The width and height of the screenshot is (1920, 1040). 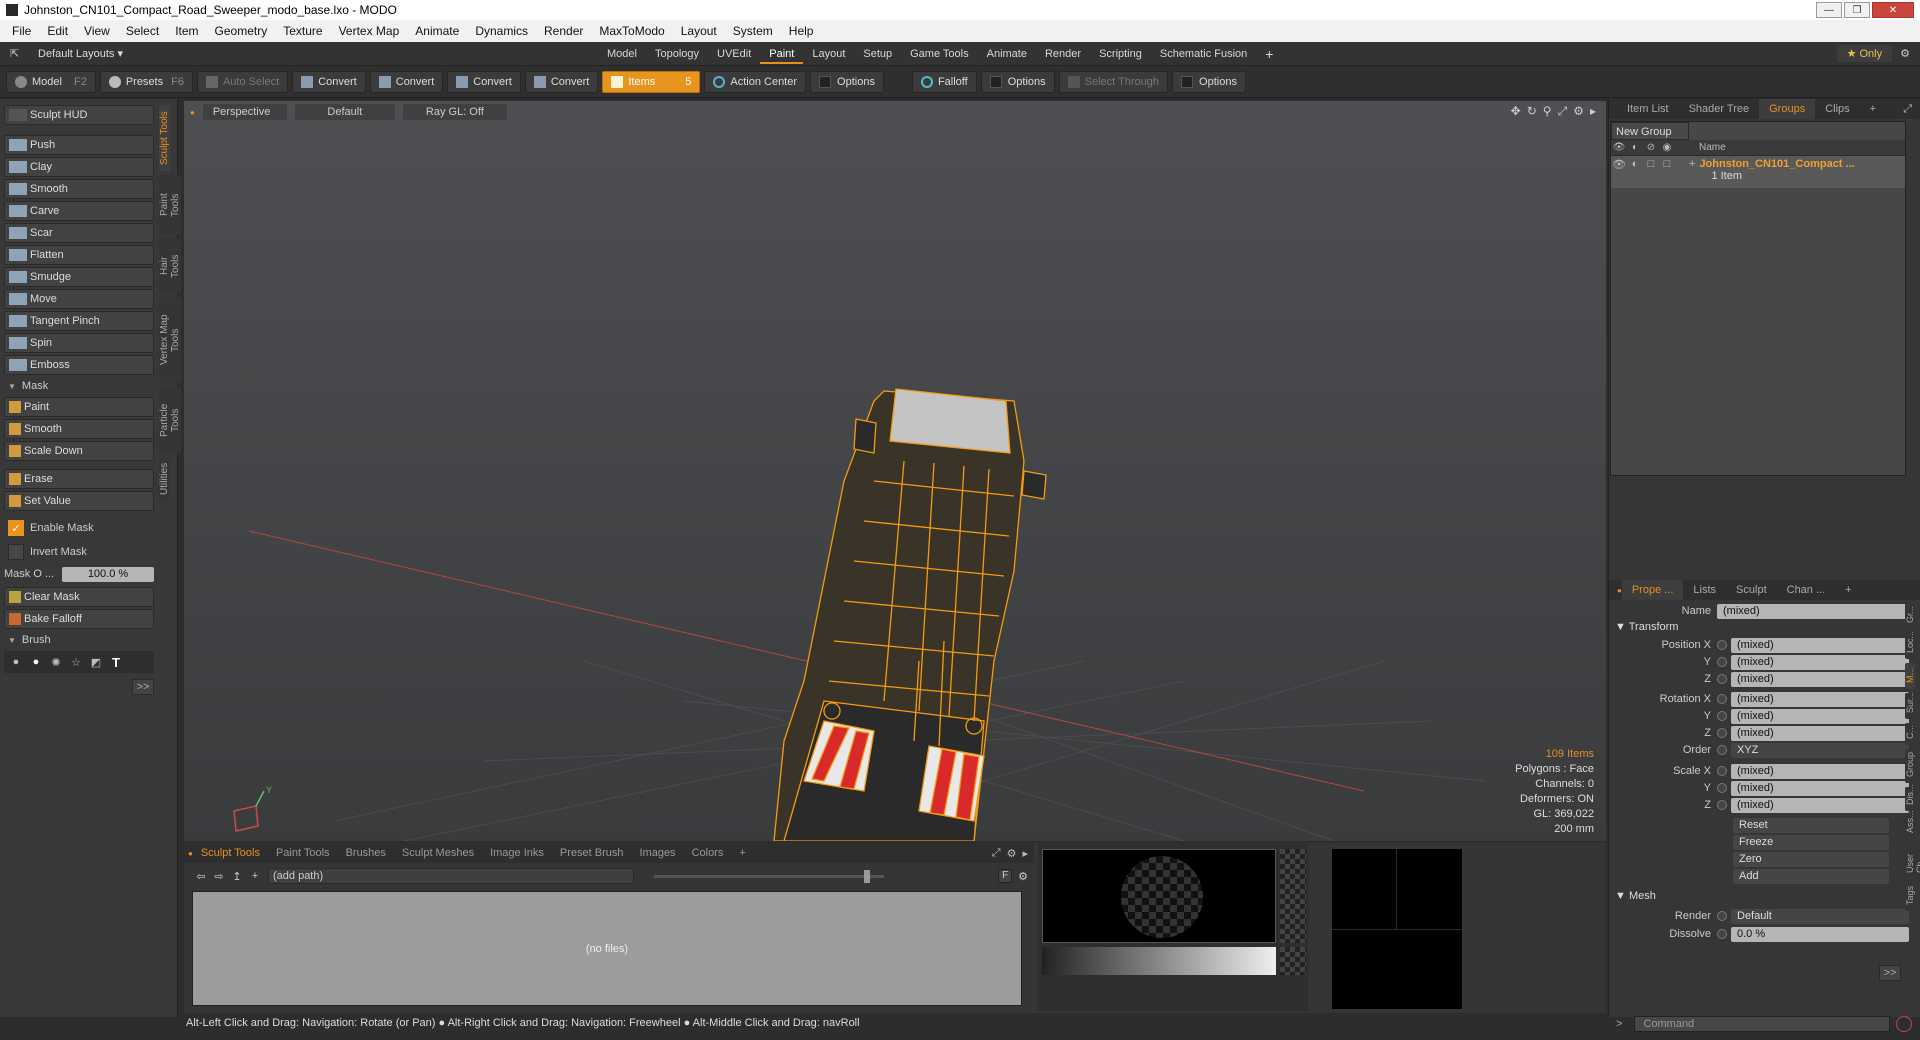 I want to click on vtab-utilities: Utilities, so click(x=164, y=479).